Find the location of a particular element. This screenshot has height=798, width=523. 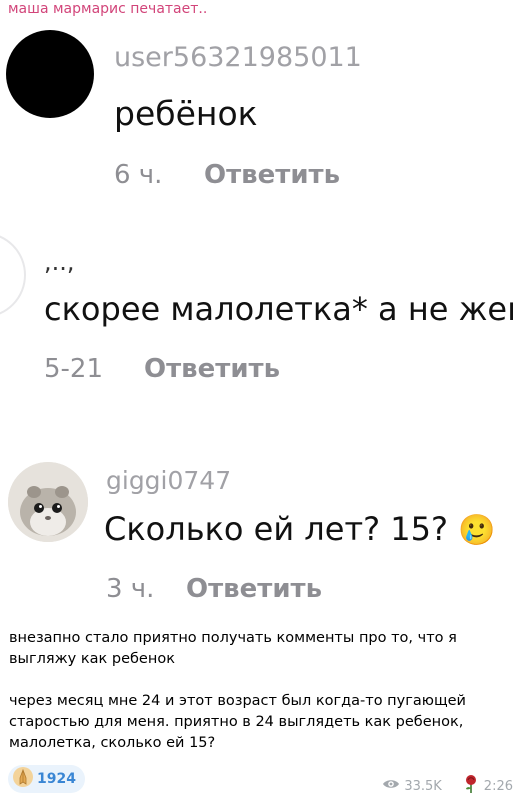

comment-username: ,.., is located at coordinates (59, 262).